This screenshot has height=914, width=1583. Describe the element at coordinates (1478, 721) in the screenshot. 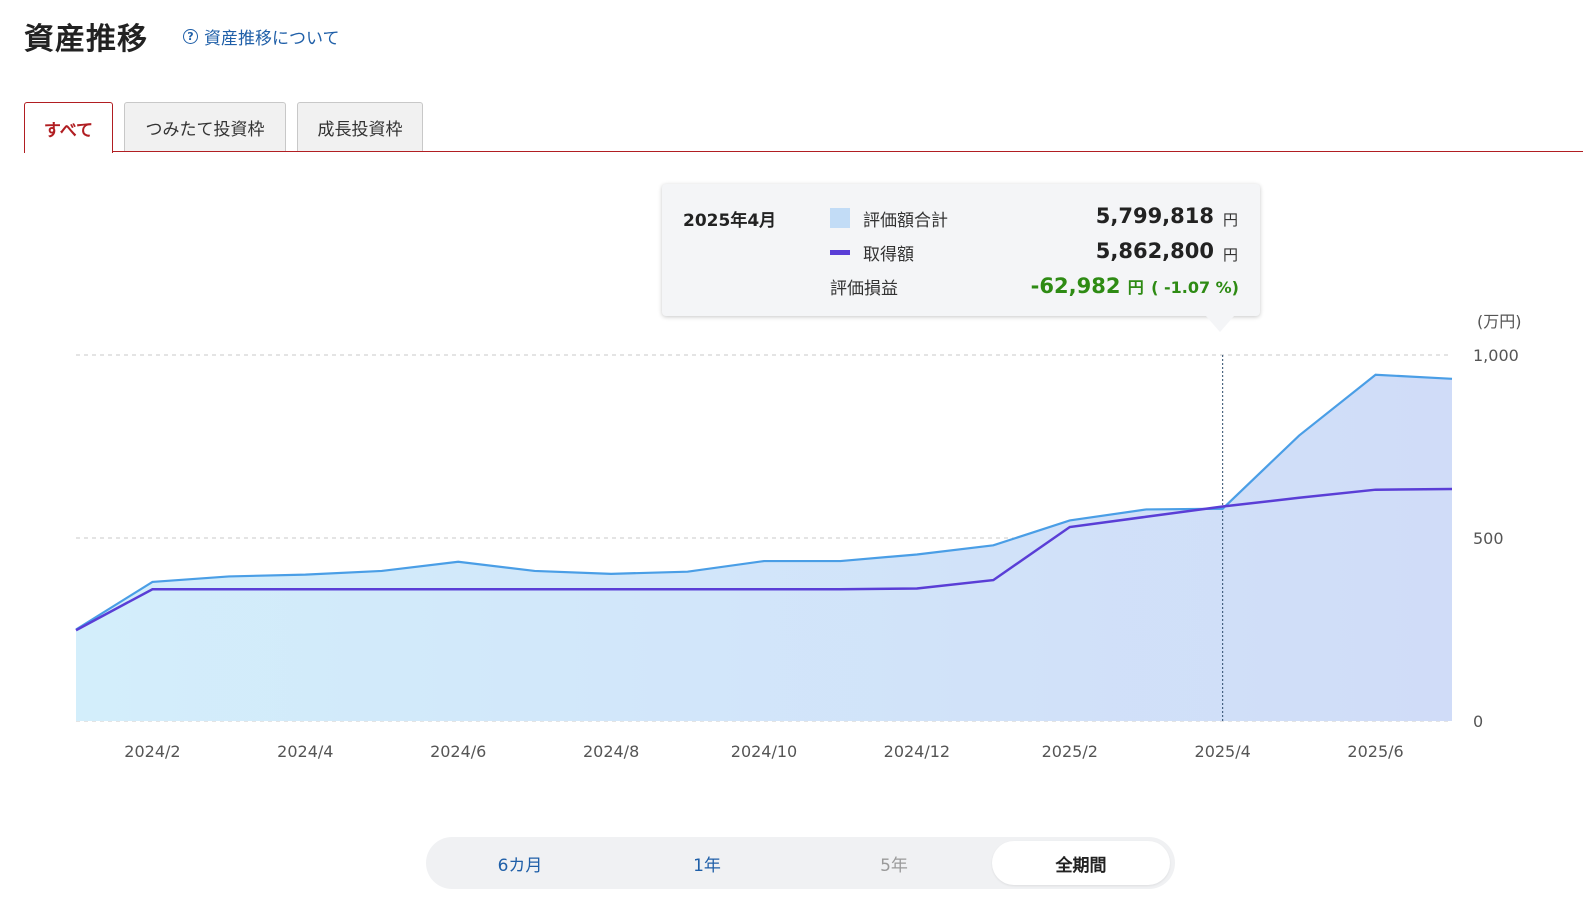

I see `y-tick-label: 0` at that location.